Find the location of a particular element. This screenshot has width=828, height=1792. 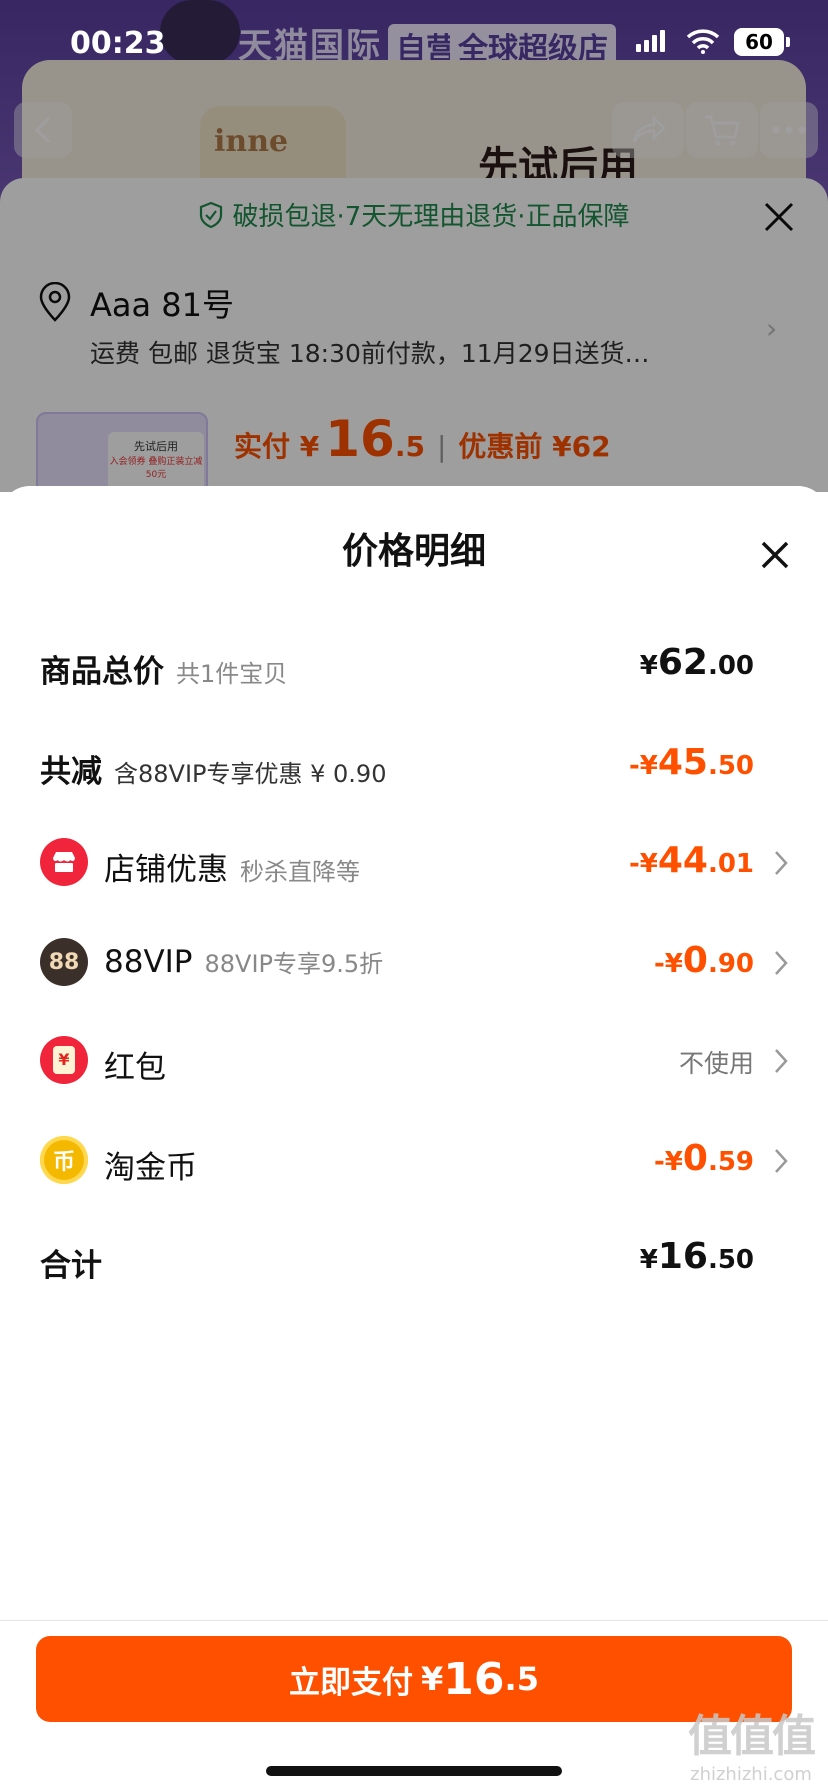

sum-amount: ¥16.50 is located at coordinates (697, 1256).